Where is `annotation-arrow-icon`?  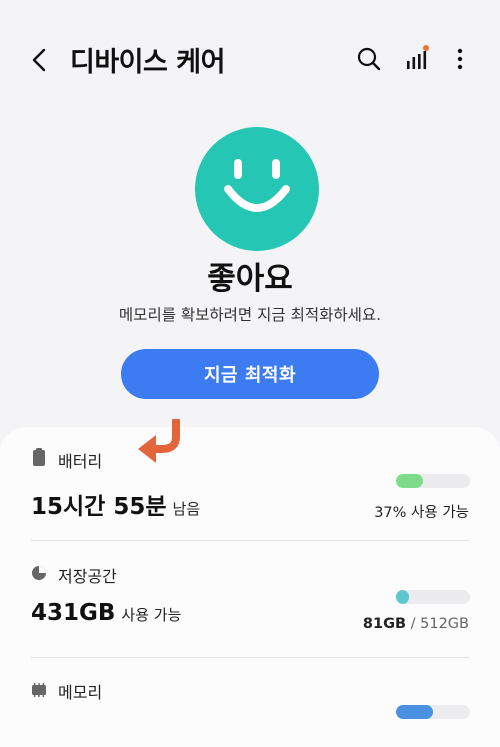 annotation-arrow-icon is located at coordinates (160, 442).